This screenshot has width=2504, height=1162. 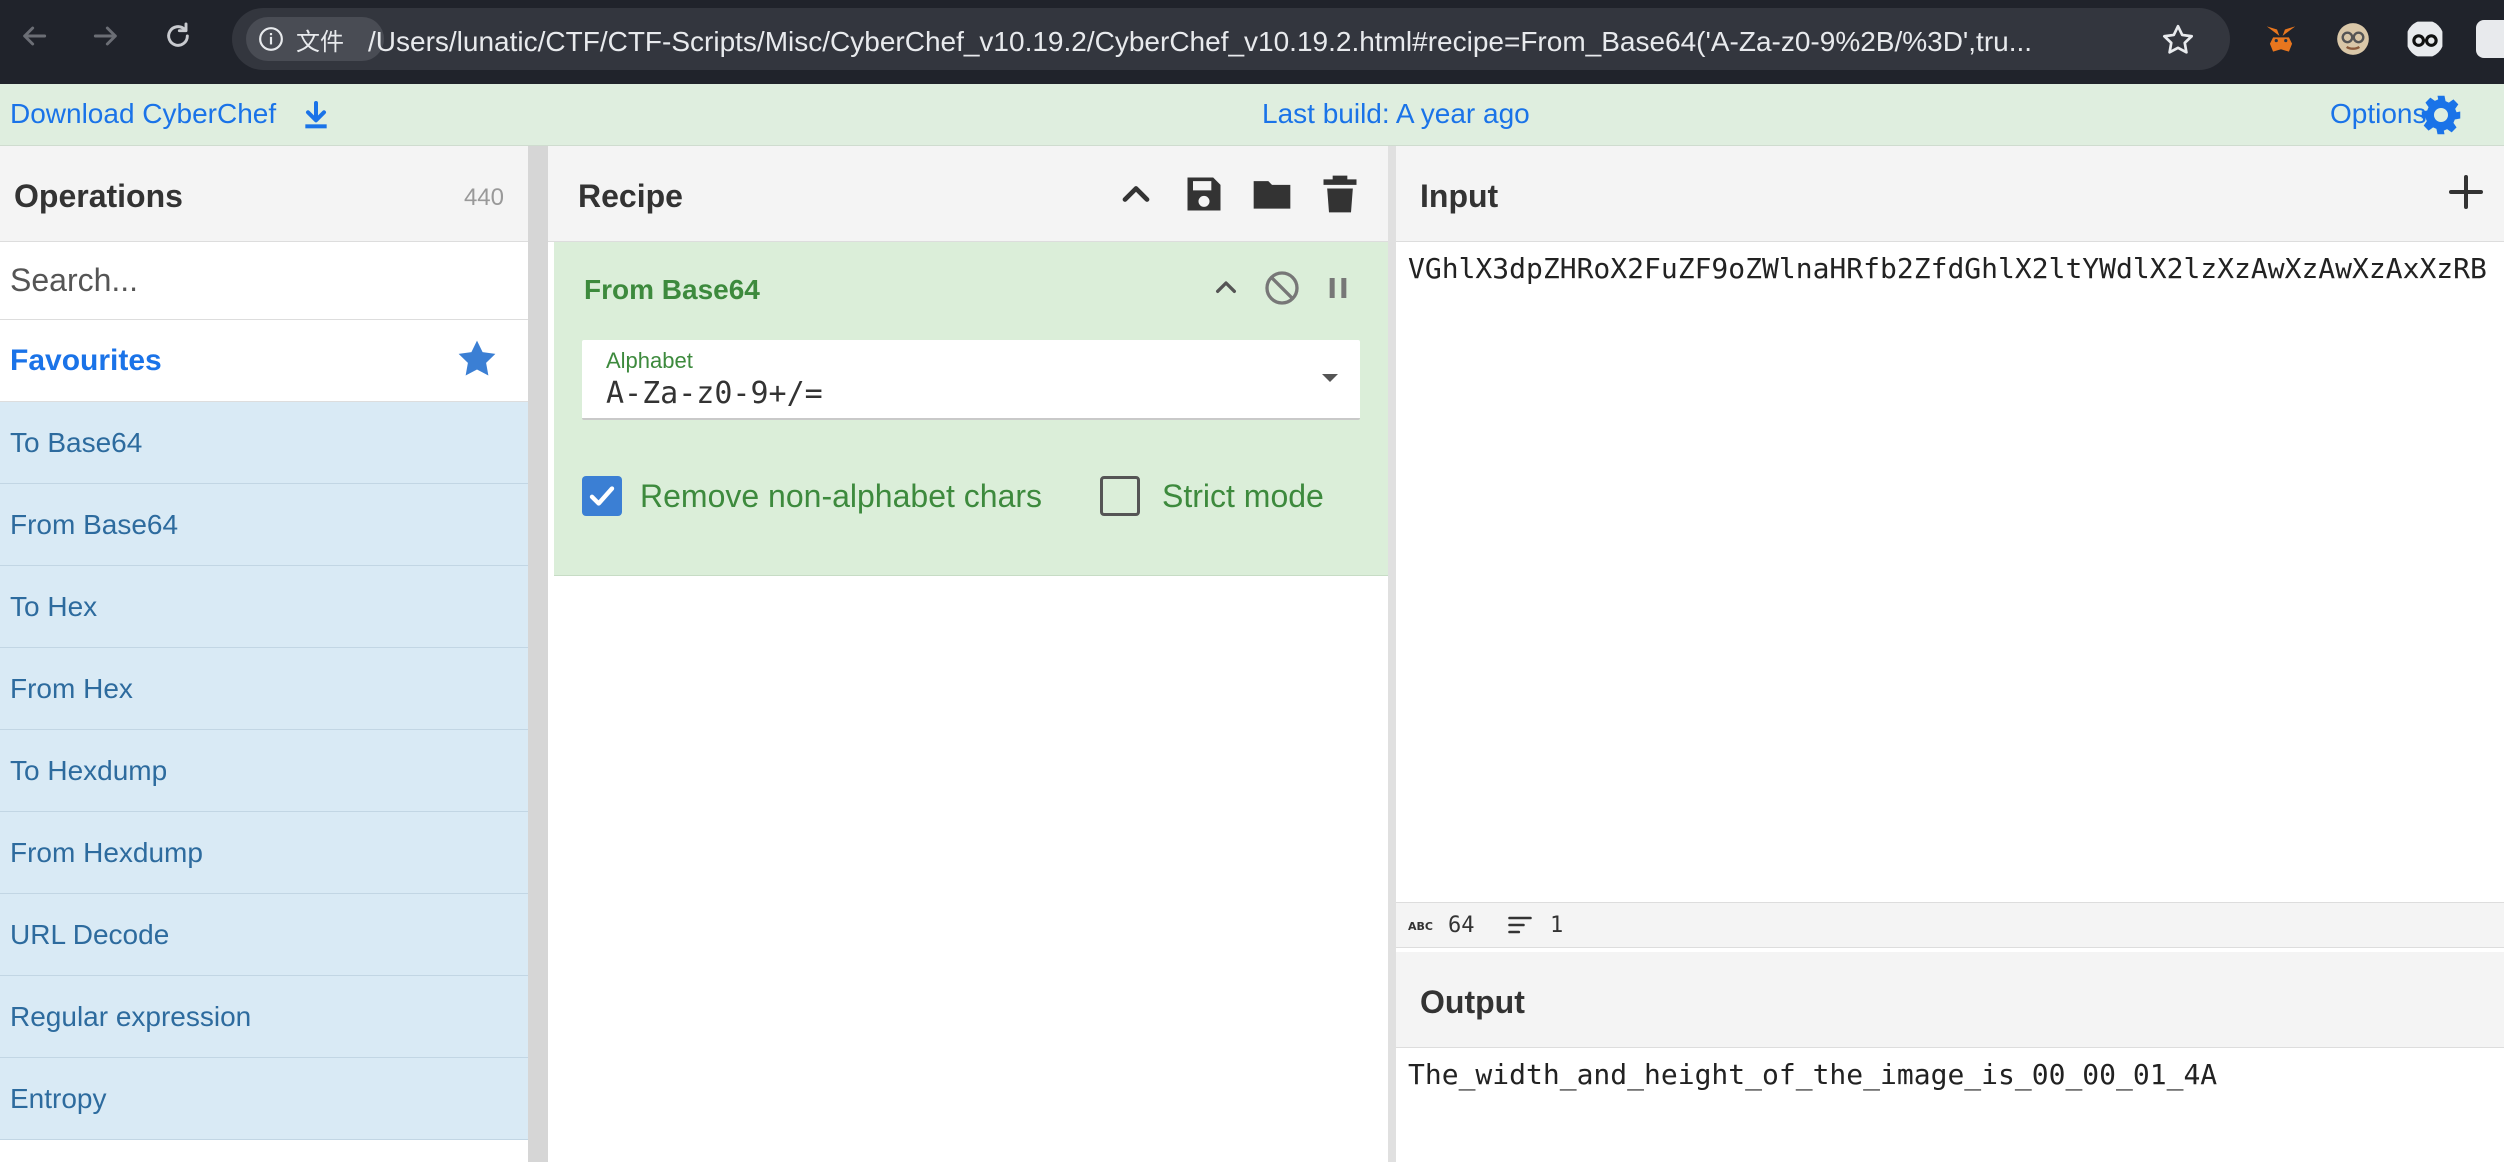 I want to click on trash-icon, so click(x=1340, y=194).